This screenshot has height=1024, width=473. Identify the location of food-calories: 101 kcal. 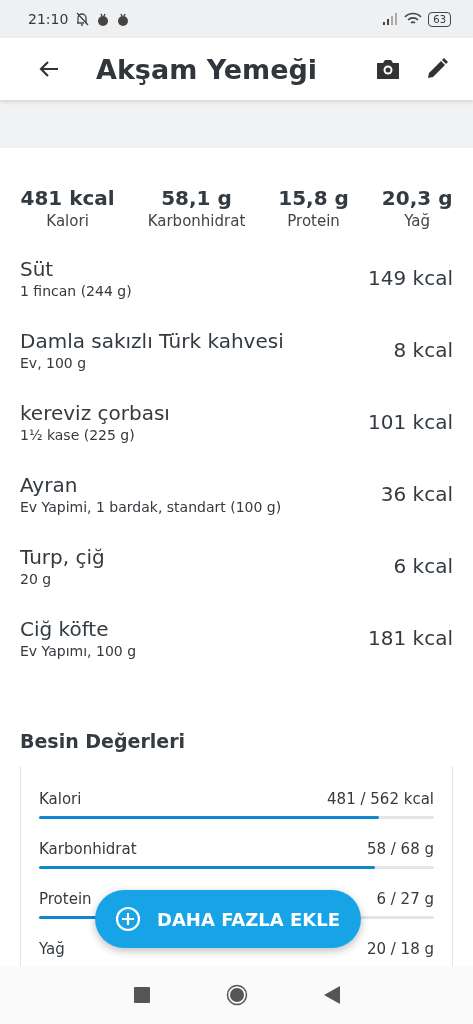
(410, 422).